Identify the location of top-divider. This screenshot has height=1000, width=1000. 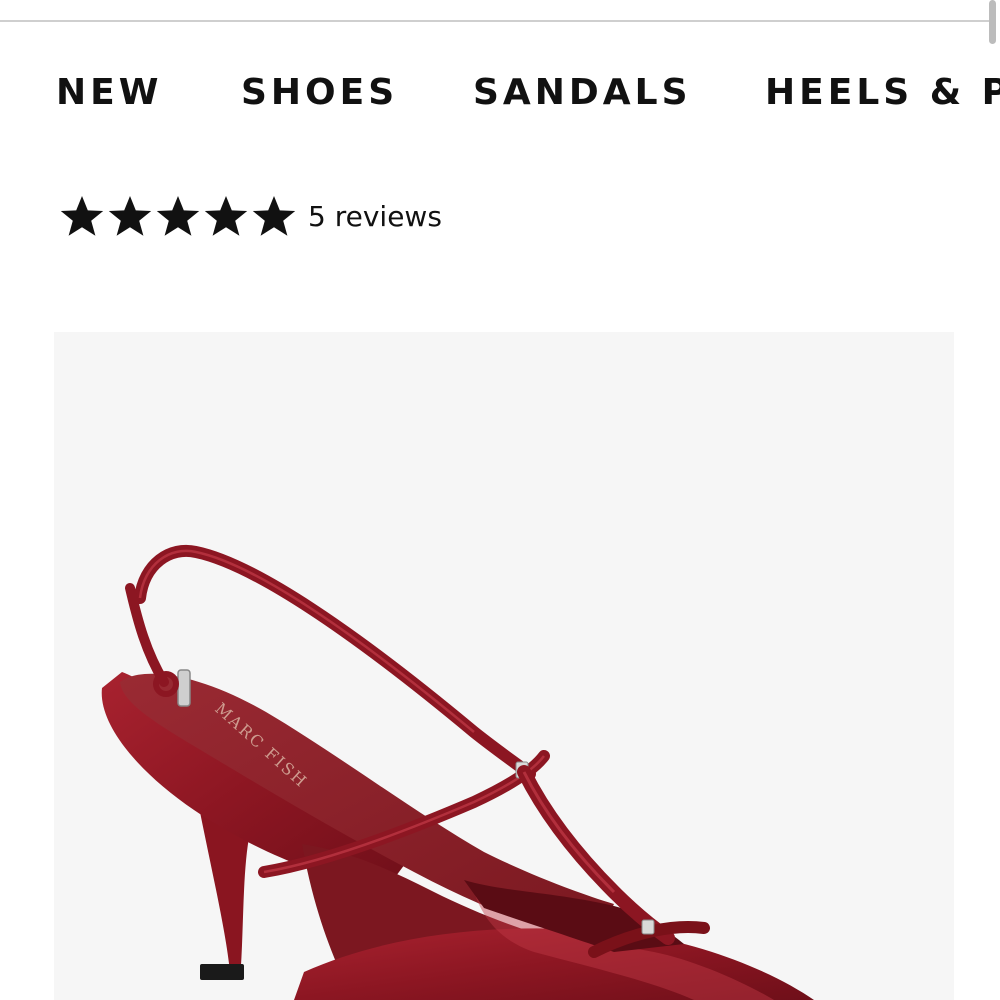
(495, 21).